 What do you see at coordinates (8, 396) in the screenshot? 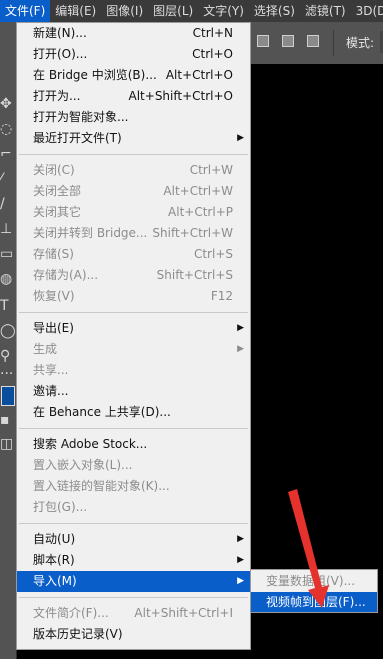
I see `foreground-color-swatch` at bounding box center [8, 396].